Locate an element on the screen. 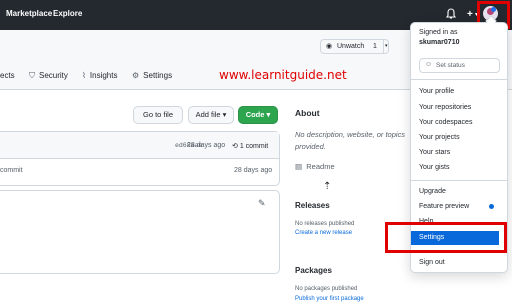 This screenshot has width=512, height=308. nav-marketplace: Marketplace is located at coordinates (29, 13).